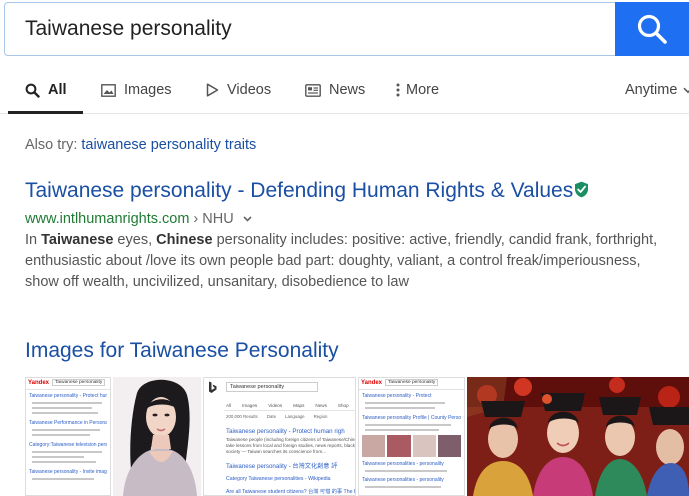  Describe the element at coordinates (212, 90) in the screenshot. I see `play-icon` at that location.